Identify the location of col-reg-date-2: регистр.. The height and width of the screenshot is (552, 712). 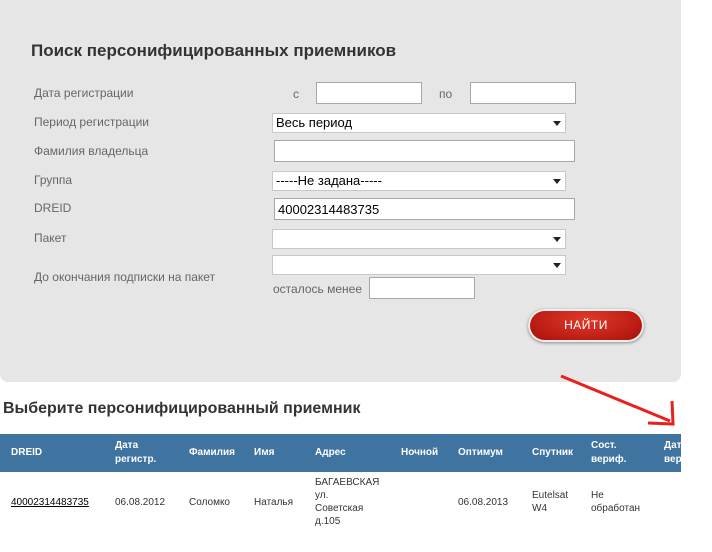
(135, 460).